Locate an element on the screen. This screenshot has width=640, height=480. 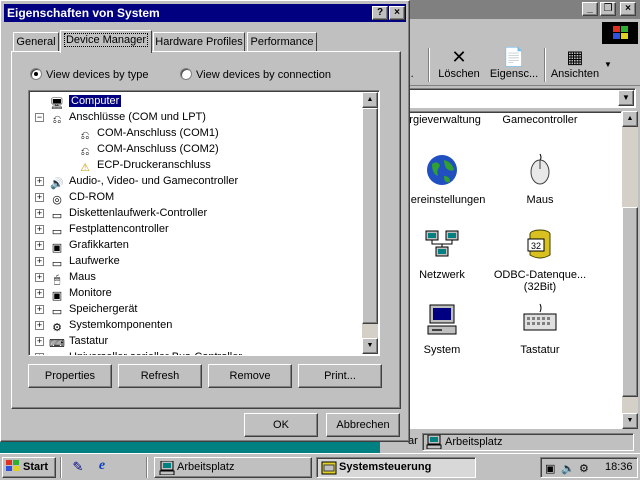
view-by-type-radio: View devices by type is located at coordinates (89, 74).